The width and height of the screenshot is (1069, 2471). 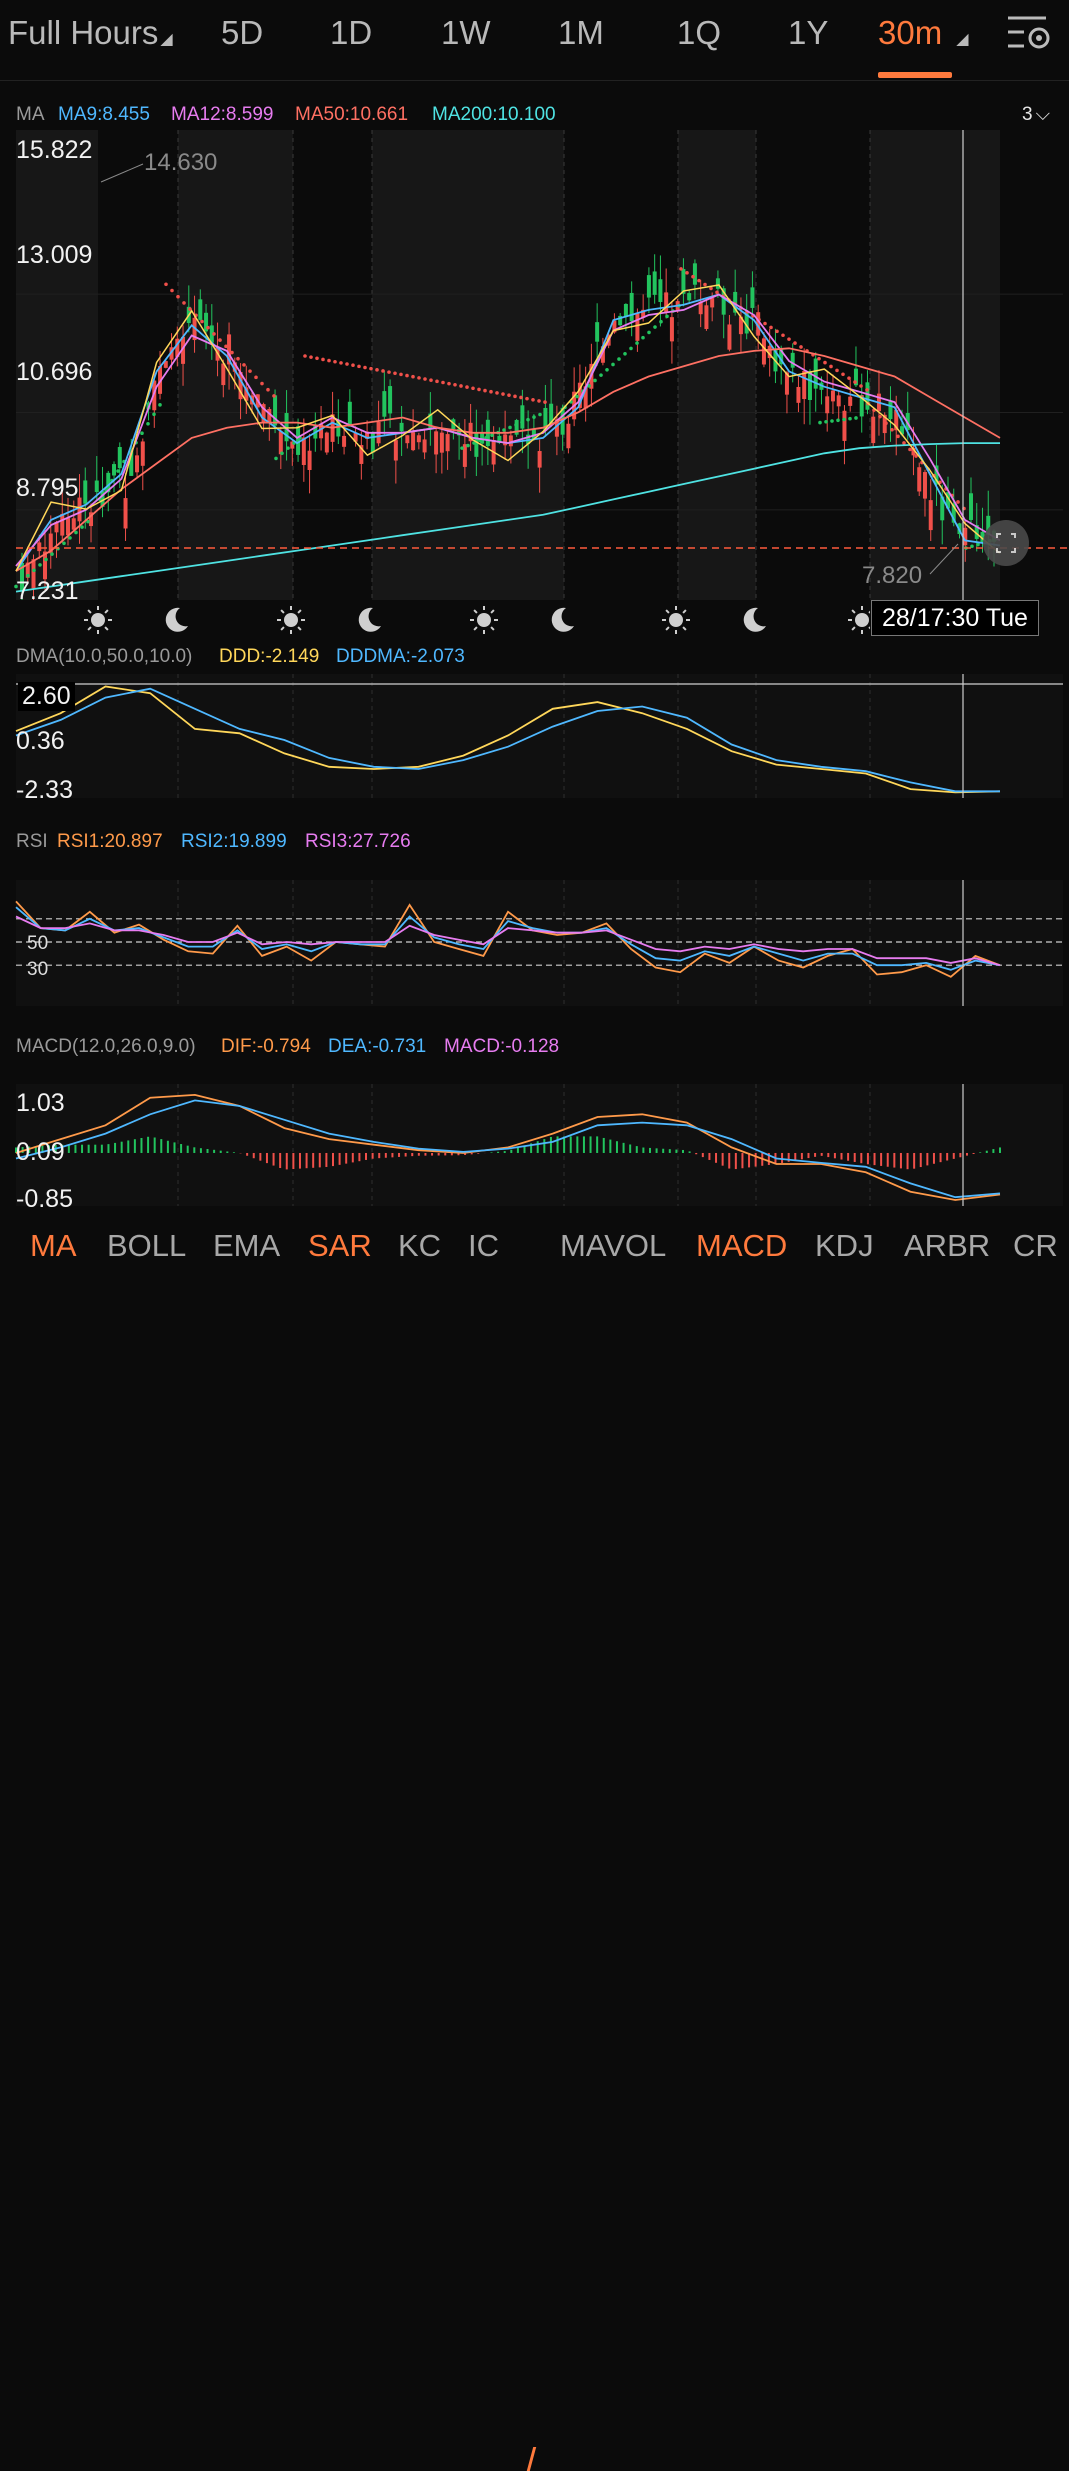 I want to click on exit-crosshair-button, so click(x=1006, y=543).